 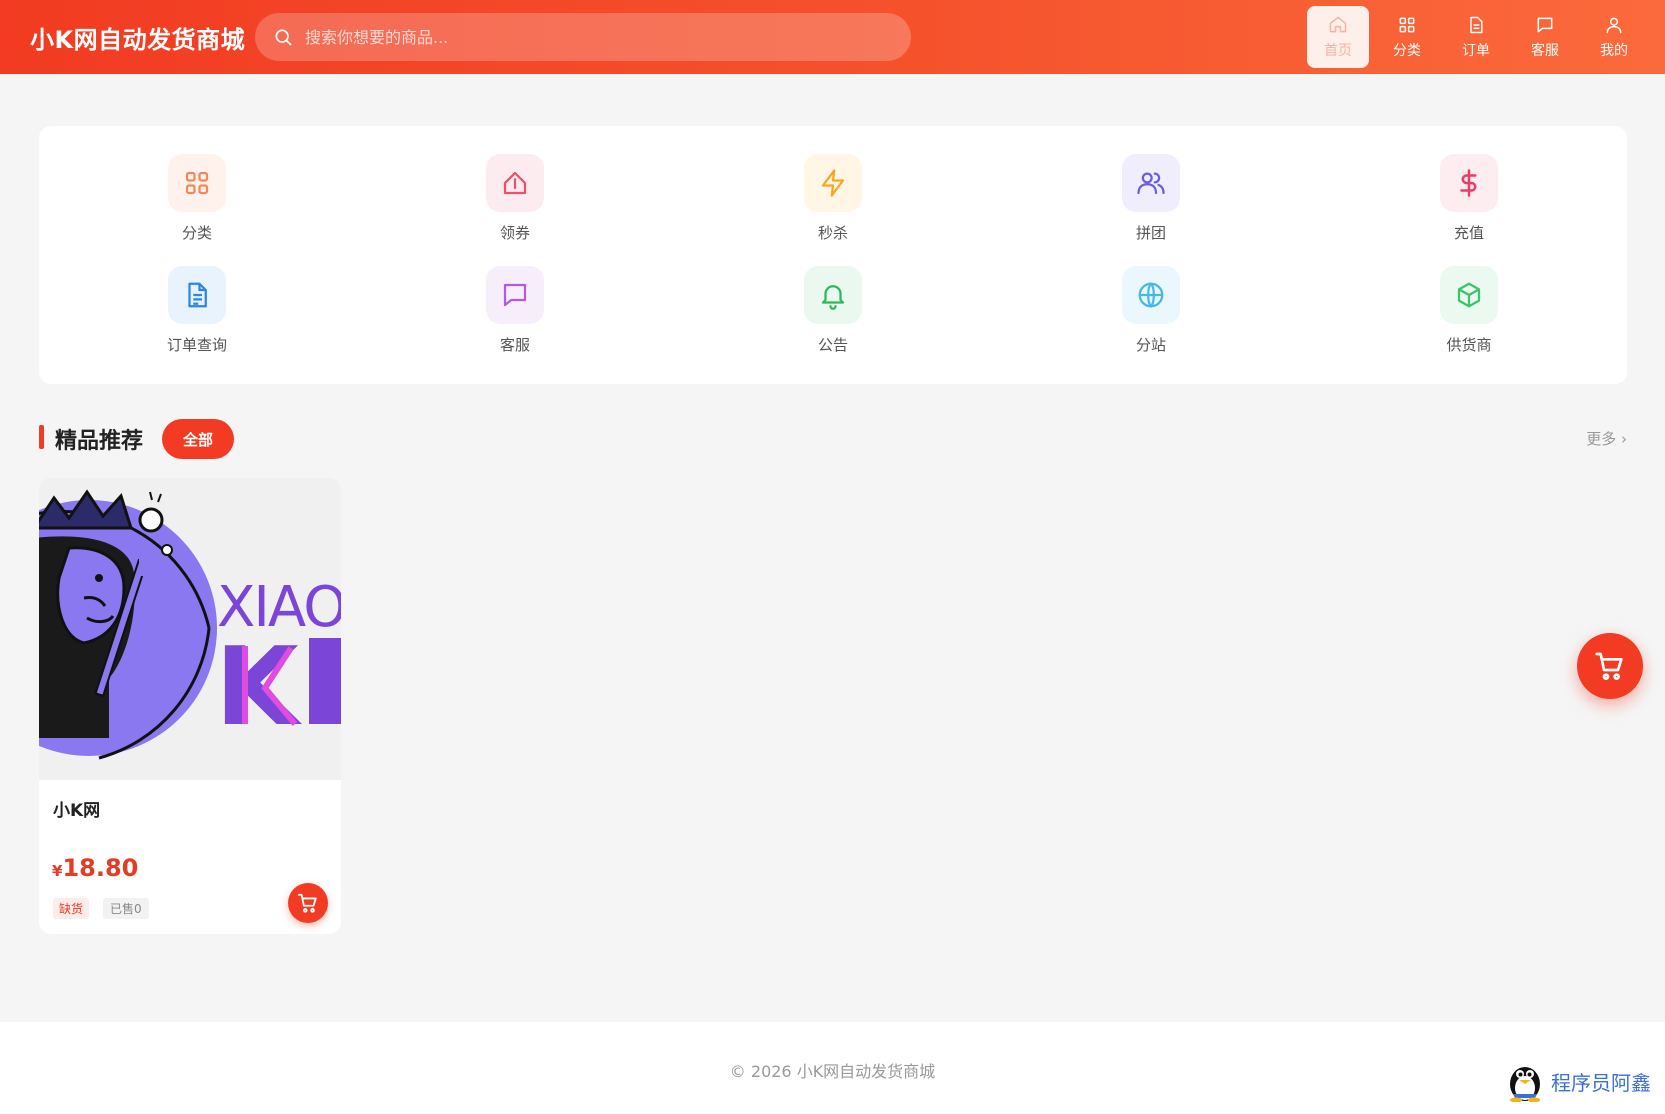 I want to click on quick-entry-service: 客服, so click(x=515, y=310).